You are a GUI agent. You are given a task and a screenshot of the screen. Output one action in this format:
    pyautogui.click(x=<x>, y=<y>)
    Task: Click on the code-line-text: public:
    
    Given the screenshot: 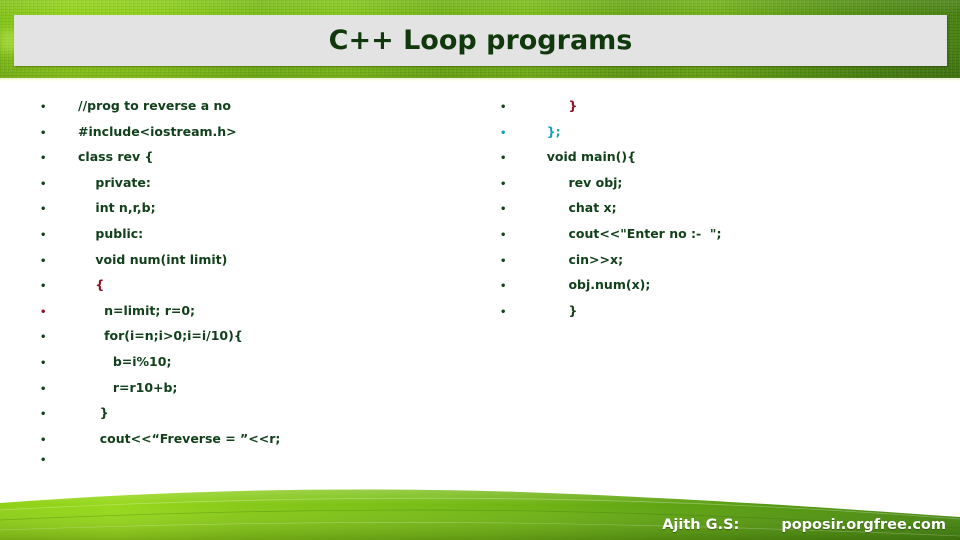 What is the action you would take?
    pyautogui.click(x=111, y=233)
    